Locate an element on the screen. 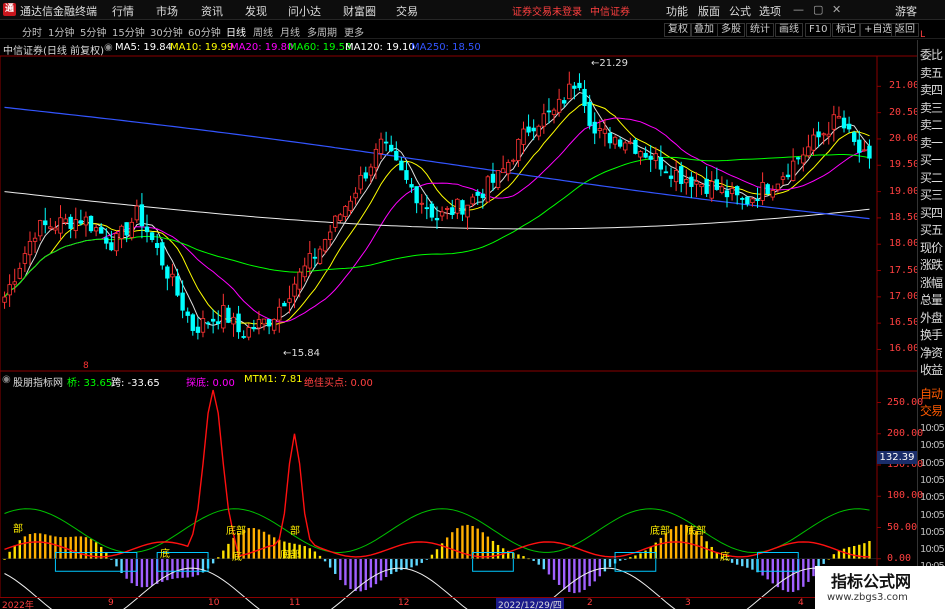 Image resolution: width=945 pixels, height=609 pixels. period-daily: 日线 is located at coordinates (236, 31).